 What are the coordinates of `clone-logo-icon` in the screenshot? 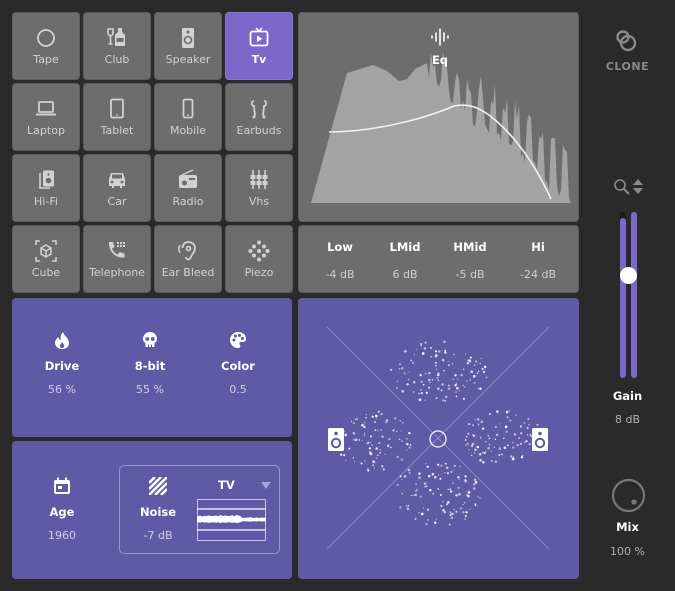 It's located at (628, 42).